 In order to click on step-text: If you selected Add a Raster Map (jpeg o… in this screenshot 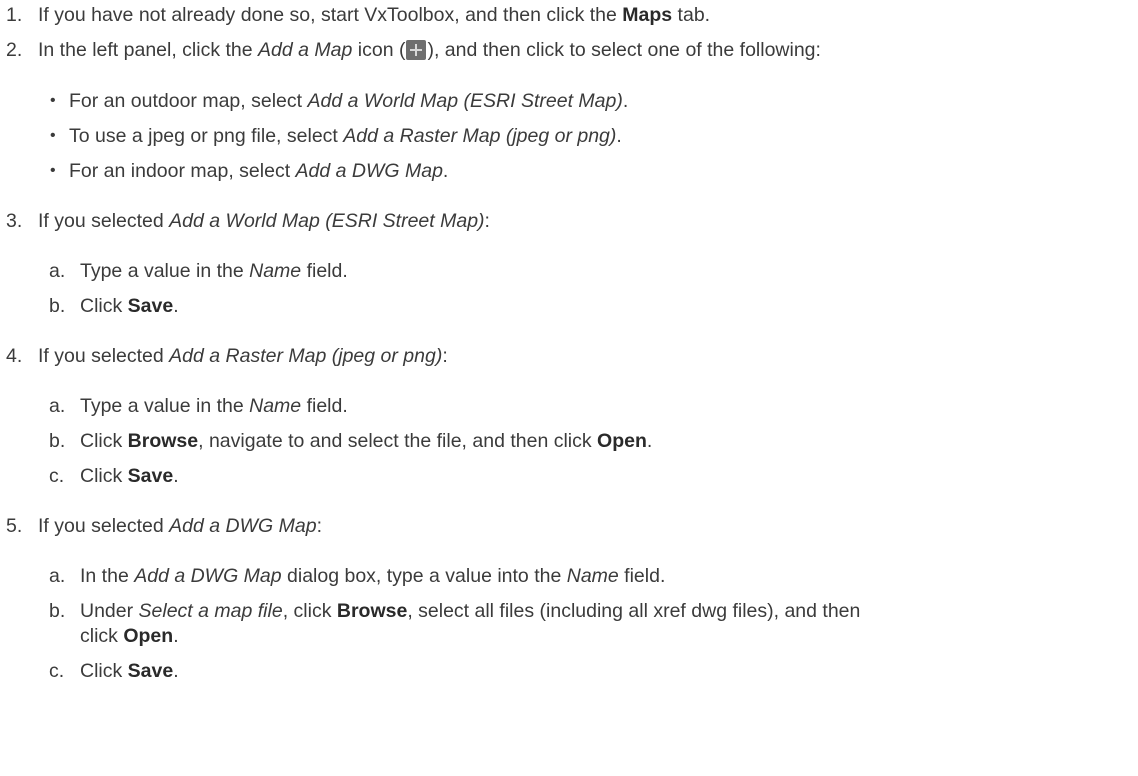, I will do `click(243, 356)`.